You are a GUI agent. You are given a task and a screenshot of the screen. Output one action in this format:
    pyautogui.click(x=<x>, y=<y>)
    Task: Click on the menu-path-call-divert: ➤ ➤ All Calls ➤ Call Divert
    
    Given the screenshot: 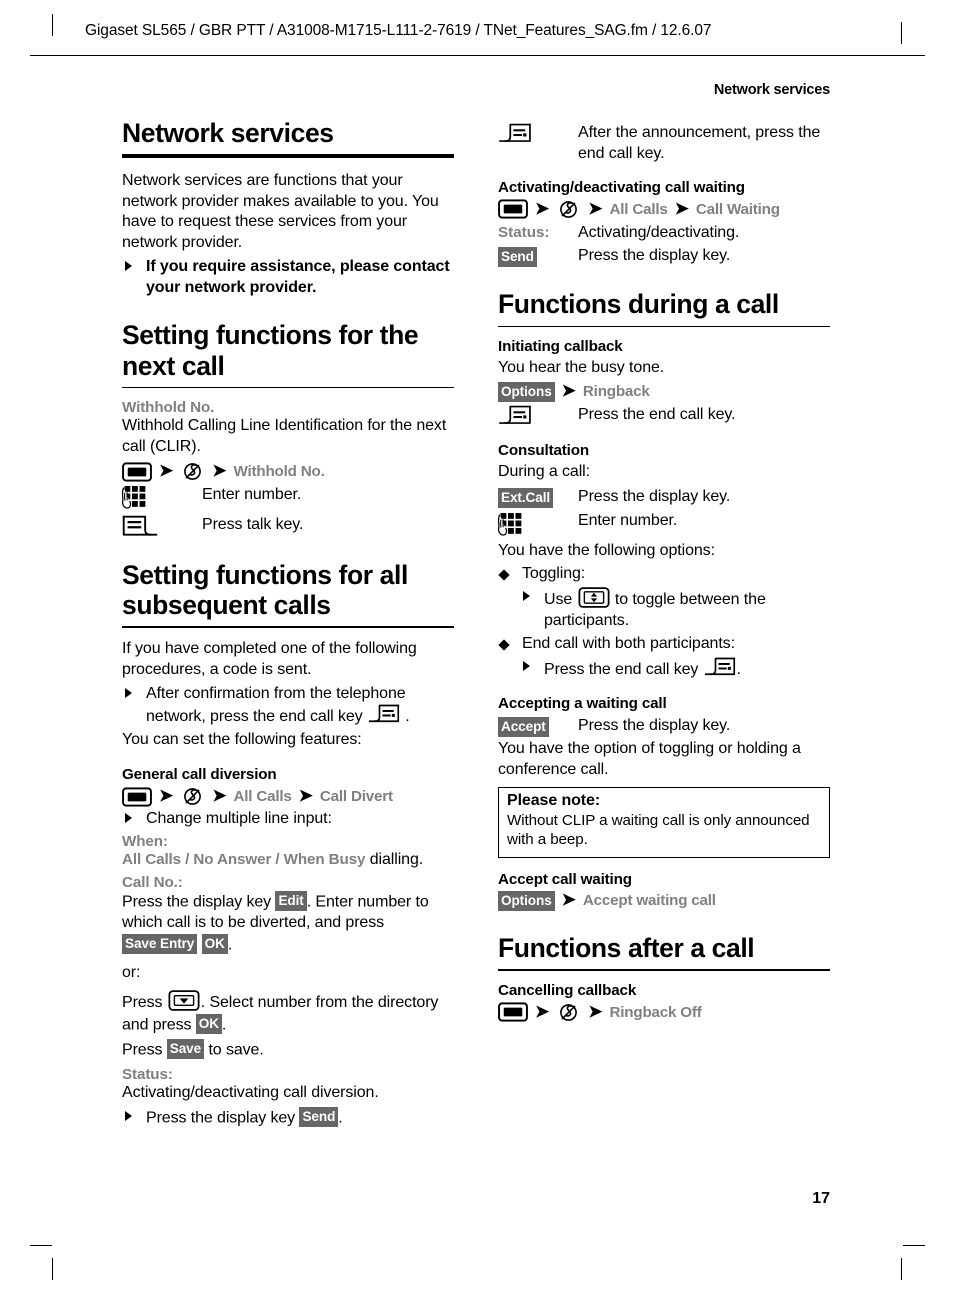 What is the action you would take?
    pyautogui.click(x=288, y=796)
    